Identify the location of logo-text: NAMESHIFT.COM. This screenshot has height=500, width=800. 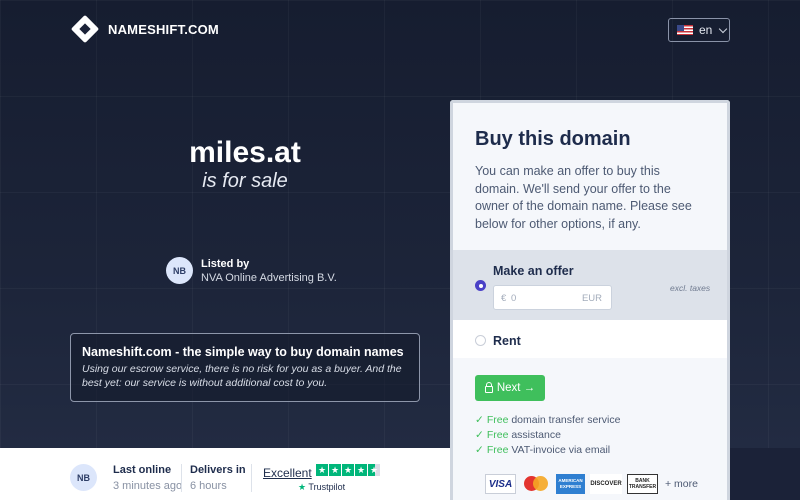
(163, 29).